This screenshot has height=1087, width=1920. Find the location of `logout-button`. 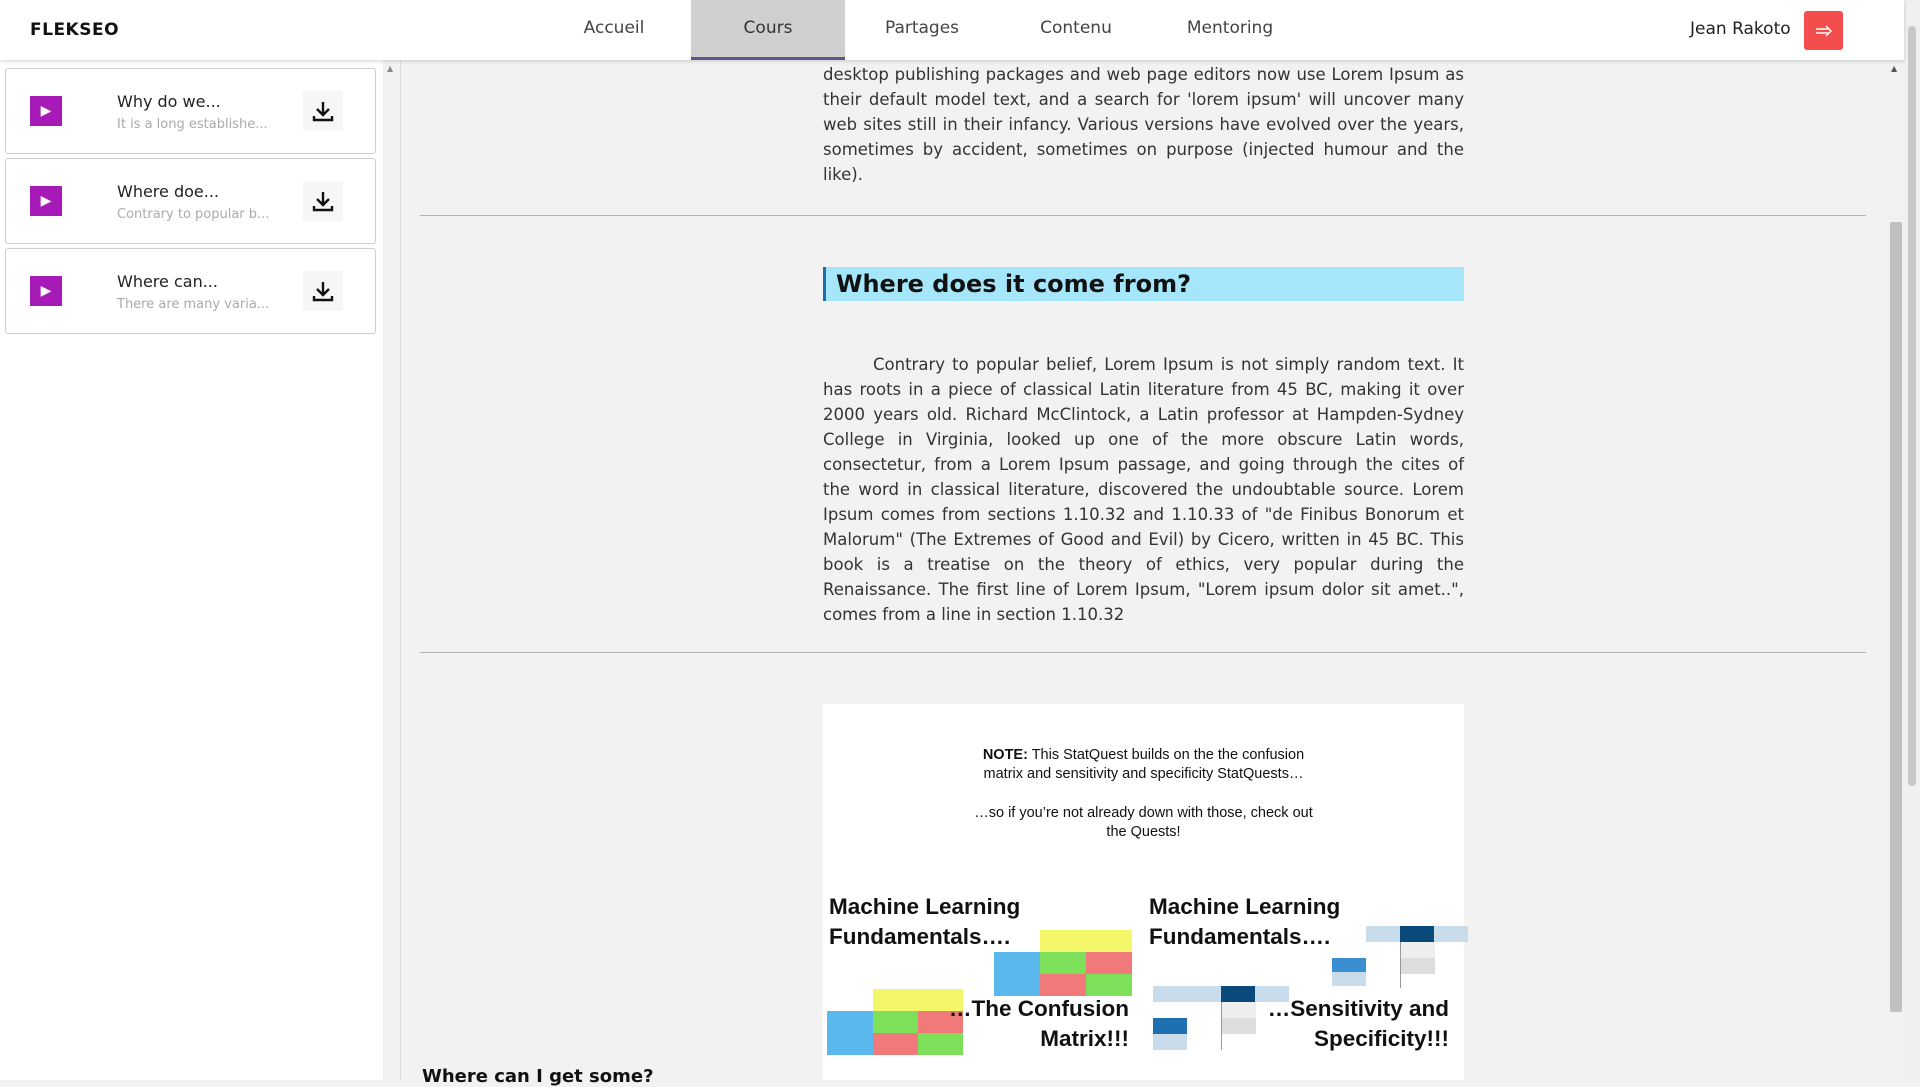

logout-button is located at coordinates (1823, 30).